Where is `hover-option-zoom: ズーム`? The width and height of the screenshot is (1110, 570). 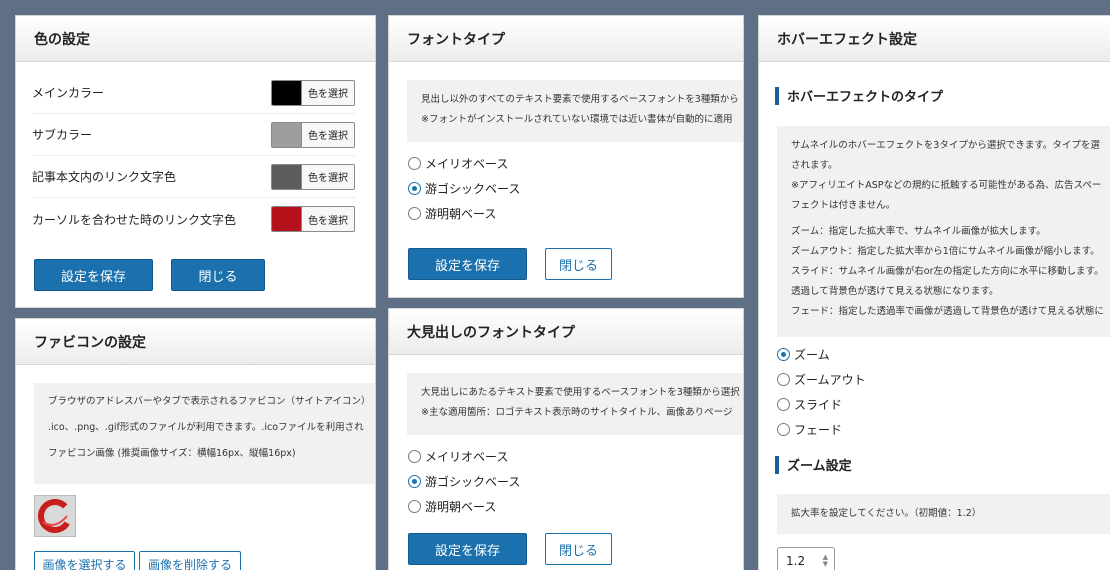
hover-option-zoom: ズーム is located at coordinates (803, 354).